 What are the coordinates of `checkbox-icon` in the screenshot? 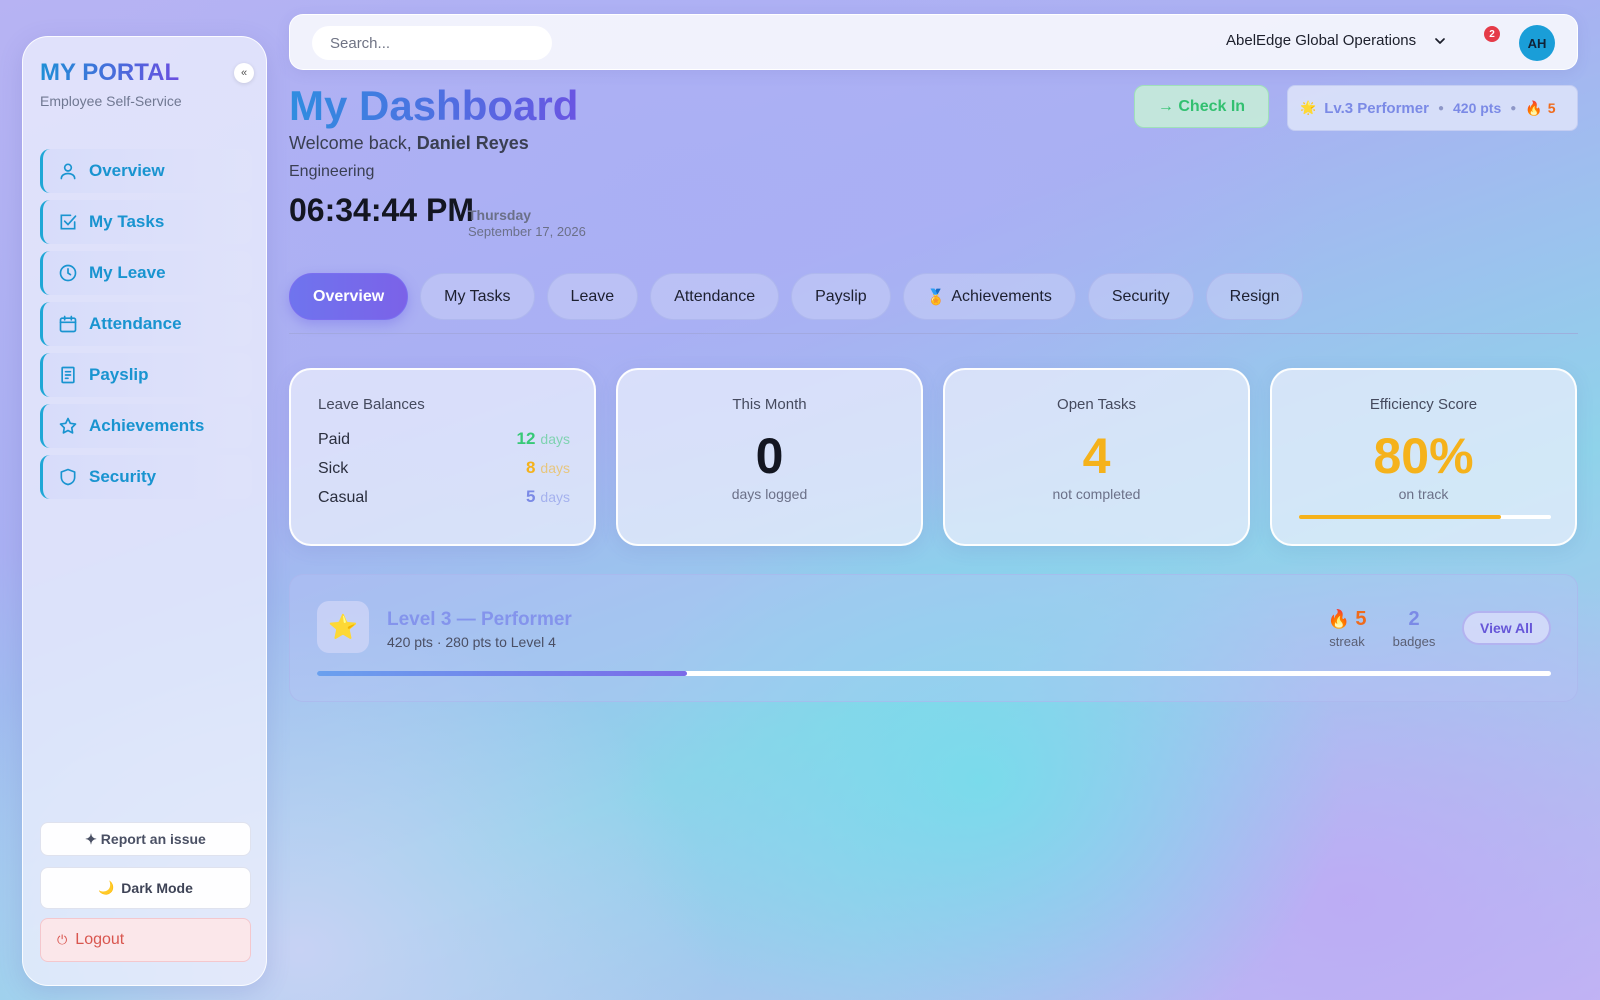 It's located at (68, 222).